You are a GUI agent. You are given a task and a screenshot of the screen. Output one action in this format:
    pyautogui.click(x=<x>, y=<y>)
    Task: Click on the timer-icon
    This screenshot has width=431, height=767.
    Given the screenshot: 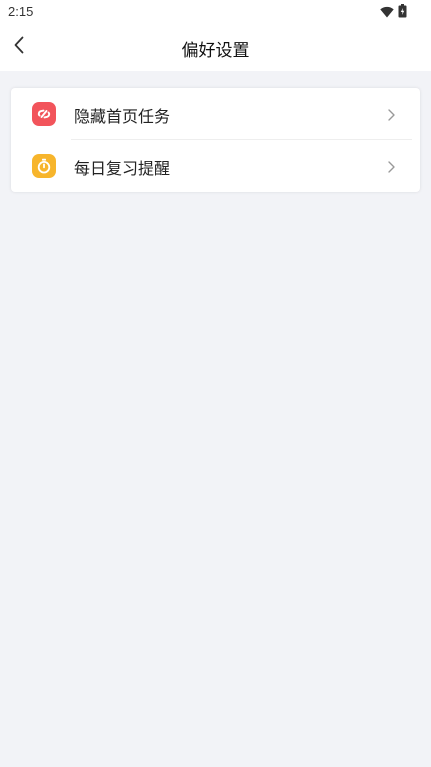 What is the action you would take?
    pyautogui.click(x=44, y=166)
    